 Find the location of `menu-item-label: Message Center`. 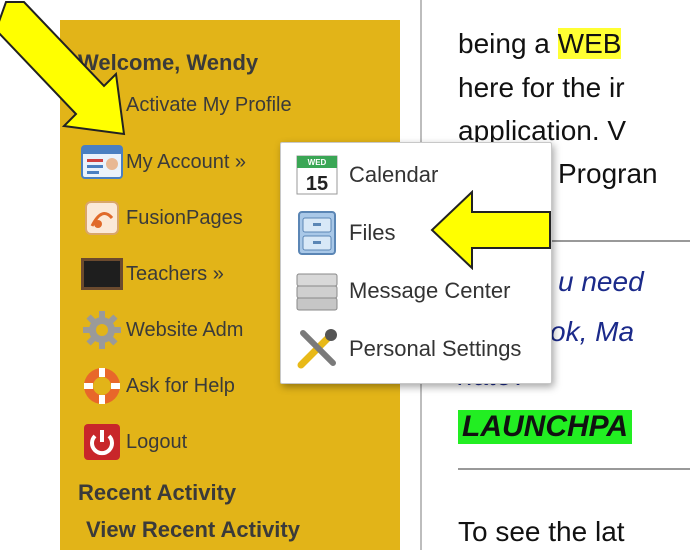

menu-item-label: Message Center is located at coordinates (430, 290).